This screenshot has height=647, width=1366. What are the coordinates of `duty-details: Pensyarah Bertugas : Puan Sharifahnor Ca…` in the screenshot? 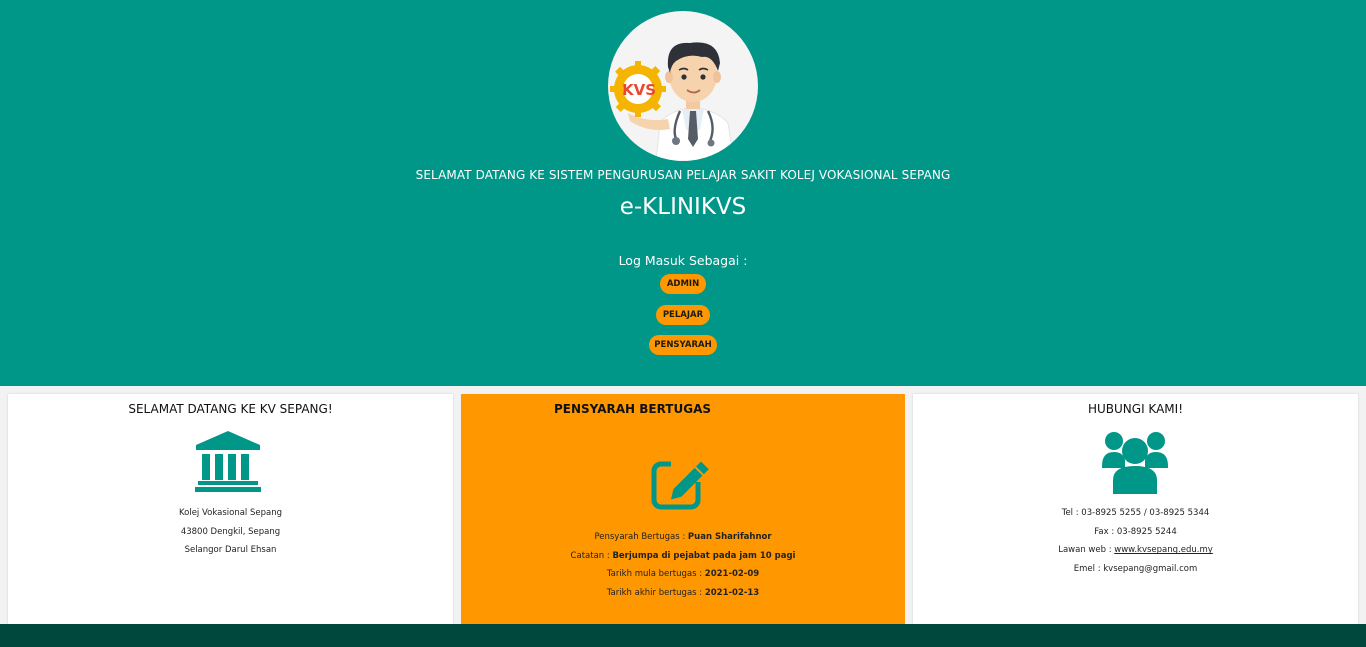 It's located at (683, 565).